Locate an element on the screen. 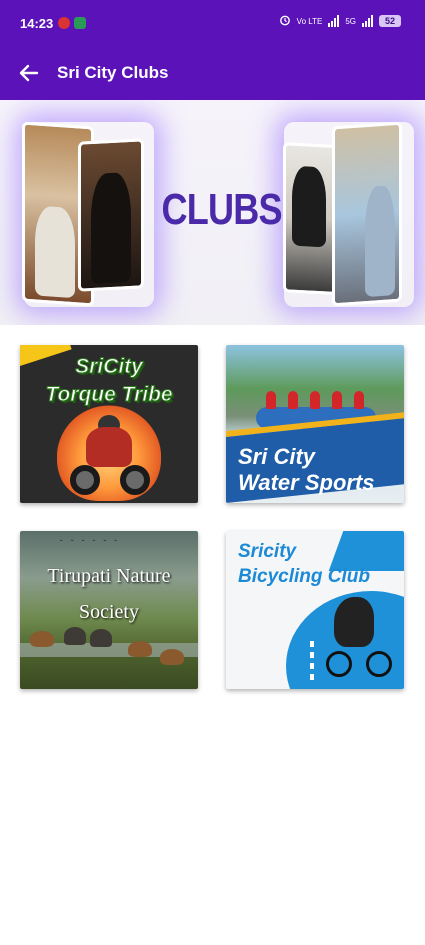  network1-label: Vo LTE is located at coordinates (309, 21).